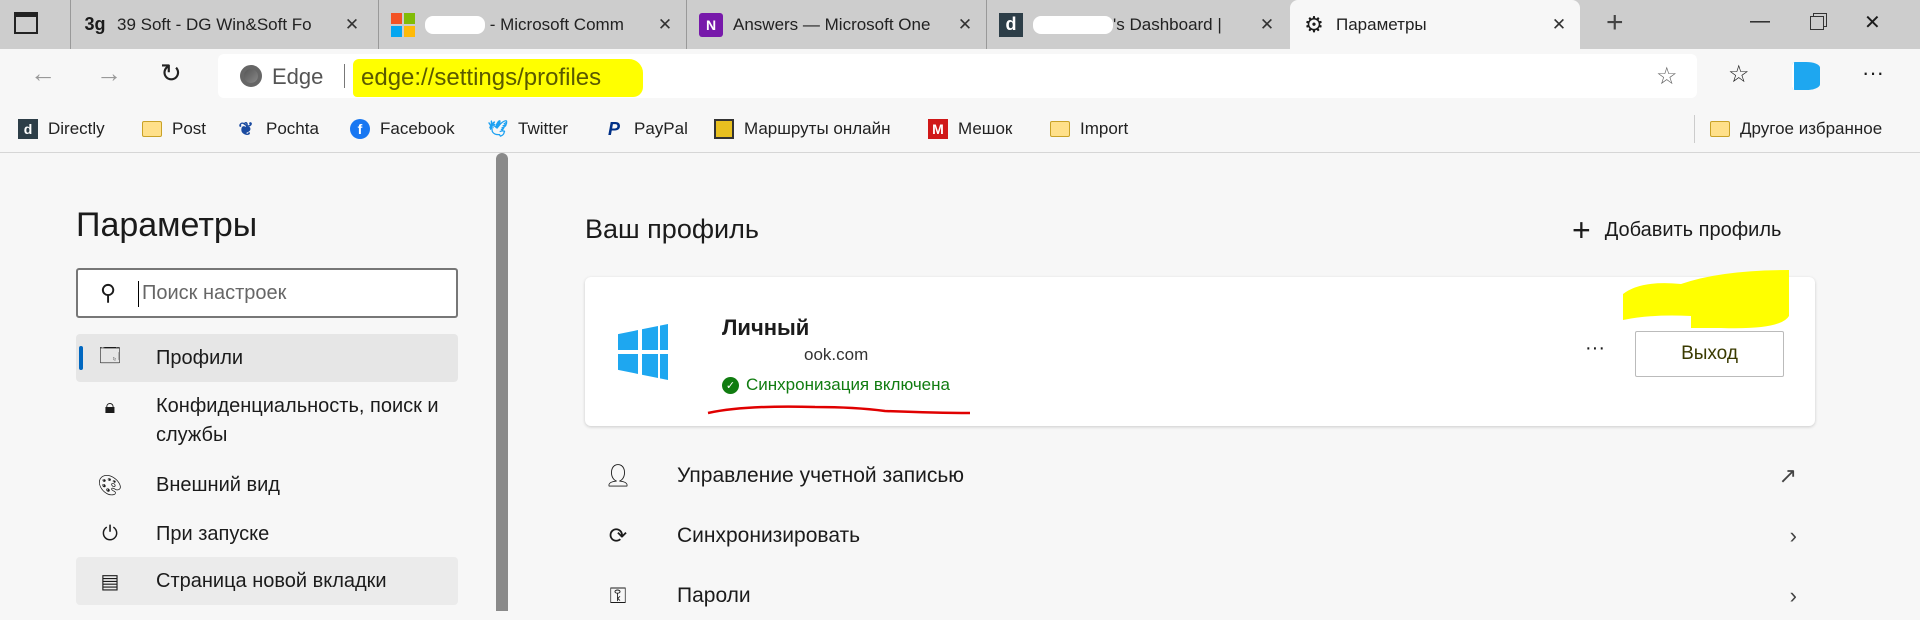  I want to click on power-icon: ⏻, so click(110, 533).